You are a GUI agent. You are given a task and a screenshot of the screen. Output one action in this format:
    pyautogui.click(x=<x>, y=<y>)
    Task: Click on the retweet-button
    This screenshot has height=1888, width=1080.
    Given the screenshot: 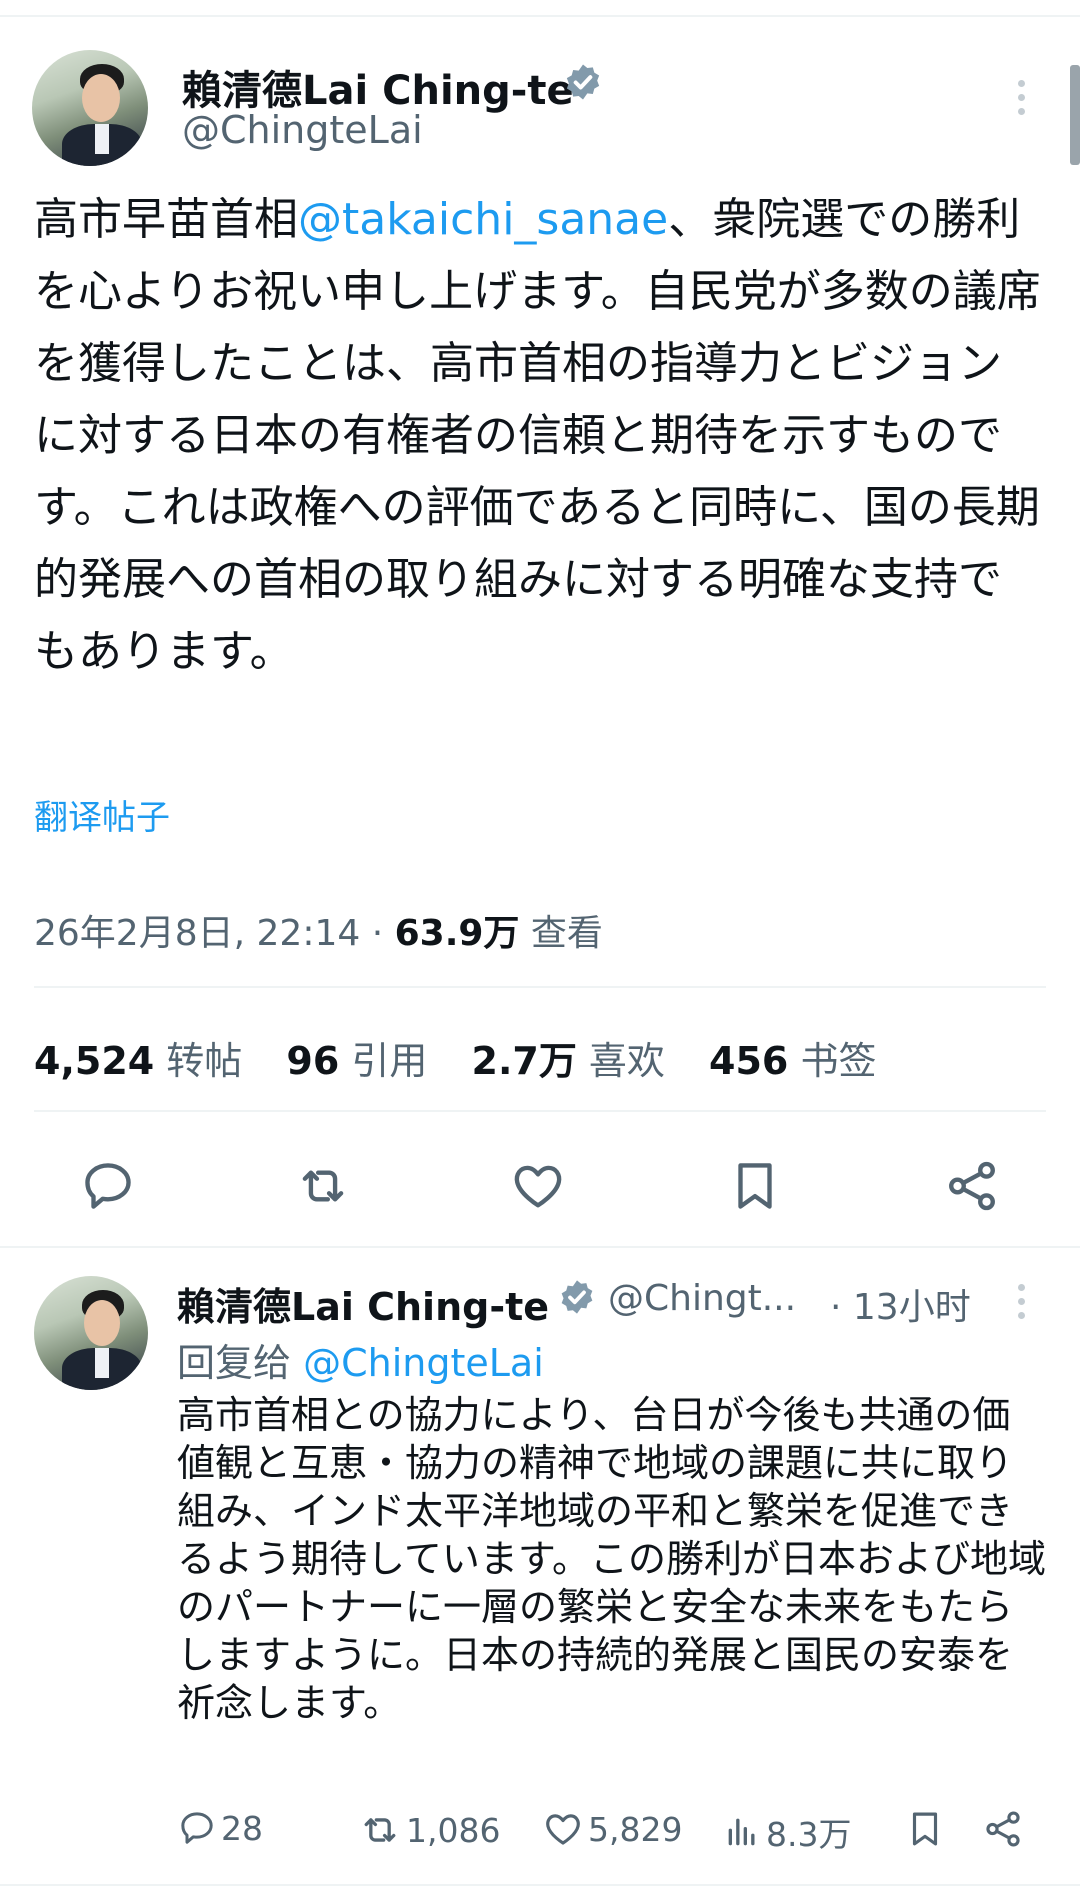 What is the action you would take?
    pyautogui.click(x=323, y=1186)
    